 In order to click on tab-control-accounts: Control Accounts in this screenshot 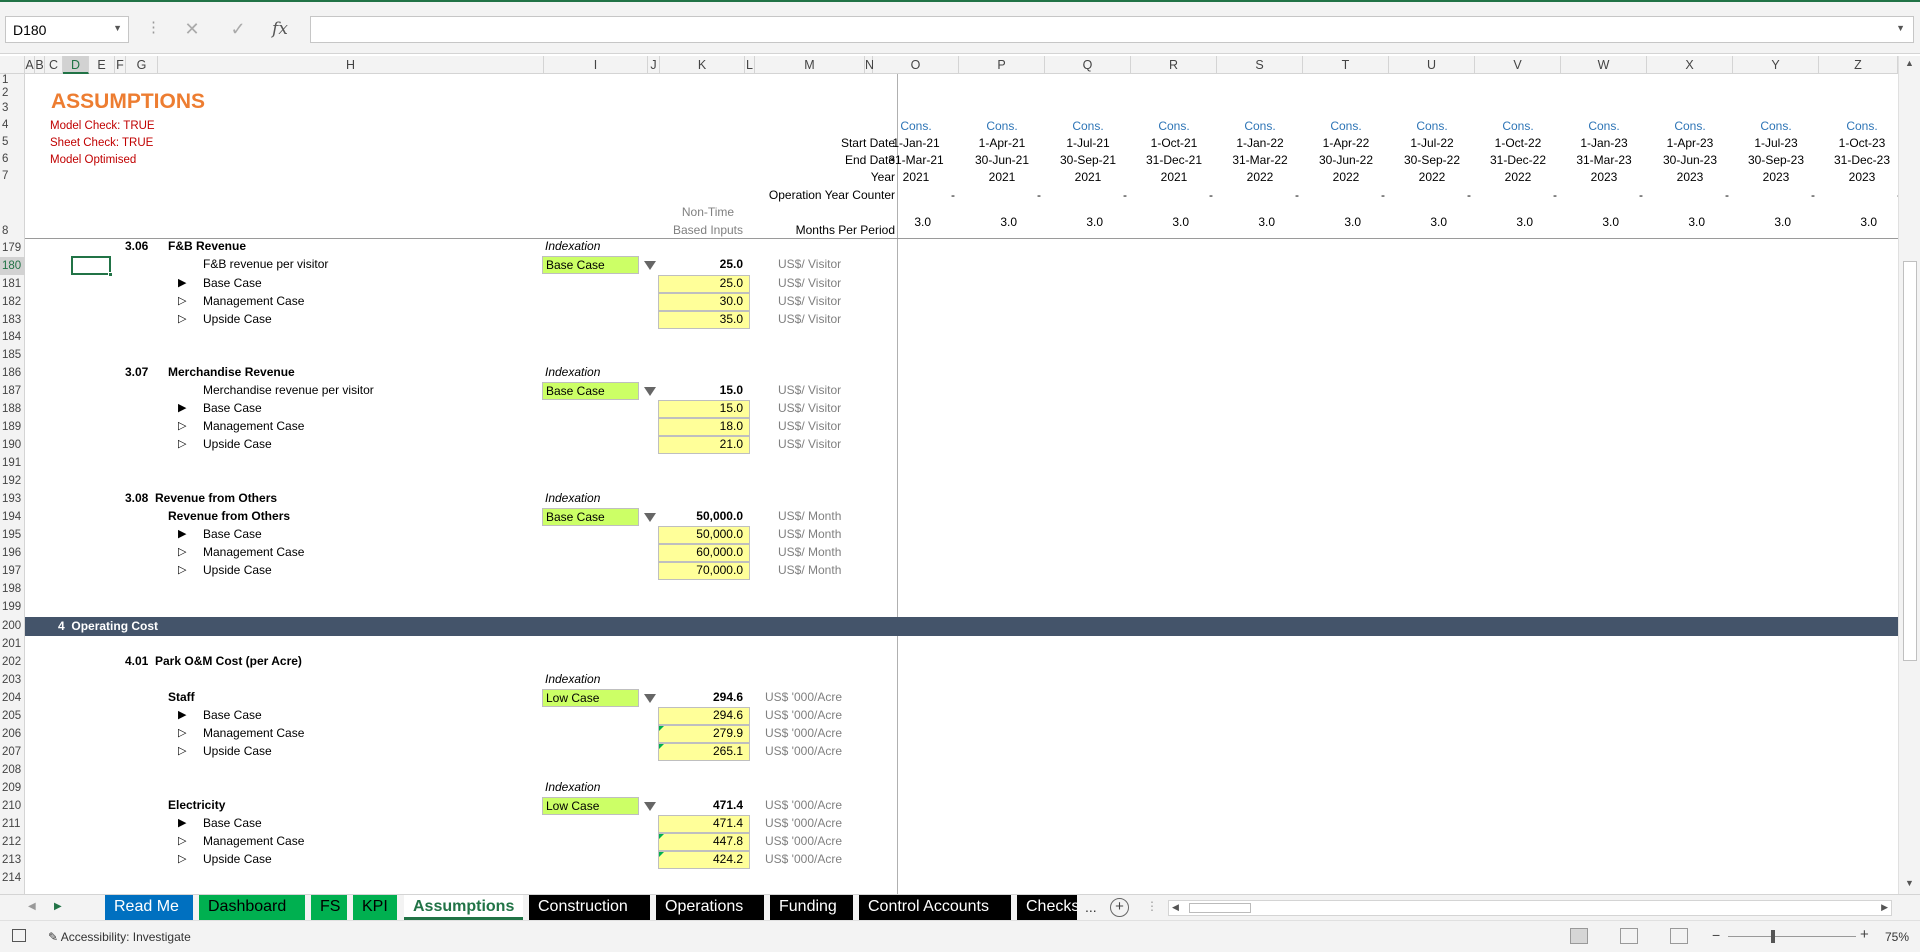, I will do `click(935, 907)`.